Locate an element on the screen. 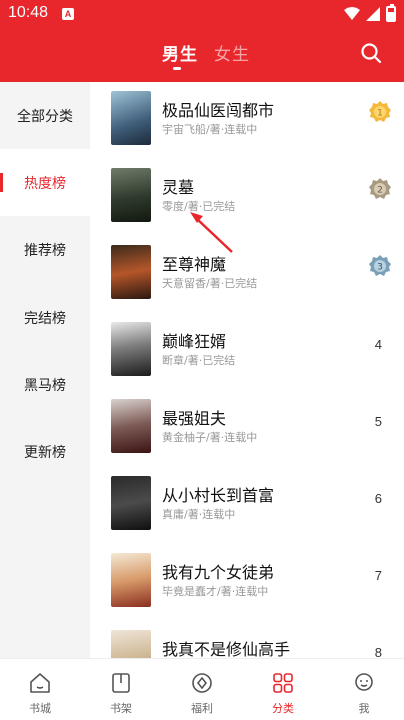  nav-welfare: 福利 is located at coordinates (202, 691).